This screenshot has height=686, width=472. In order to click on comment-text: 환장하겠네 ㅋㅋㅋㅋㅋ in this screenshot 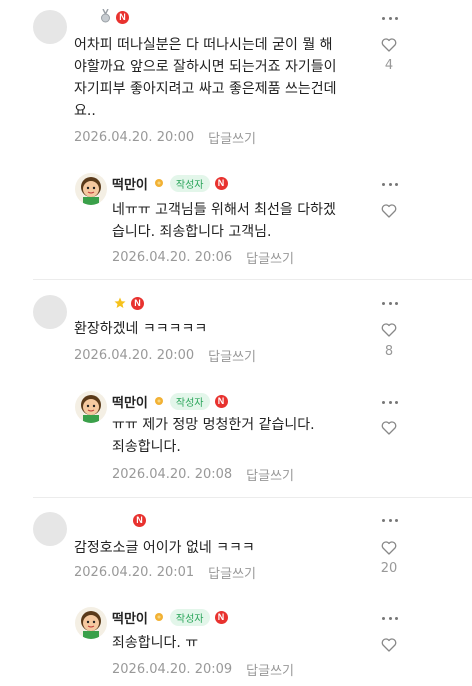, I will do `click(141, 329)`.